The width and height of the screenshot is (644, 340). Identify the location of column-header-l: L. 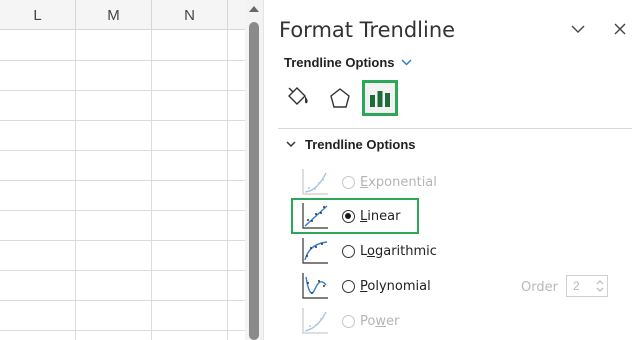
(38, 15).